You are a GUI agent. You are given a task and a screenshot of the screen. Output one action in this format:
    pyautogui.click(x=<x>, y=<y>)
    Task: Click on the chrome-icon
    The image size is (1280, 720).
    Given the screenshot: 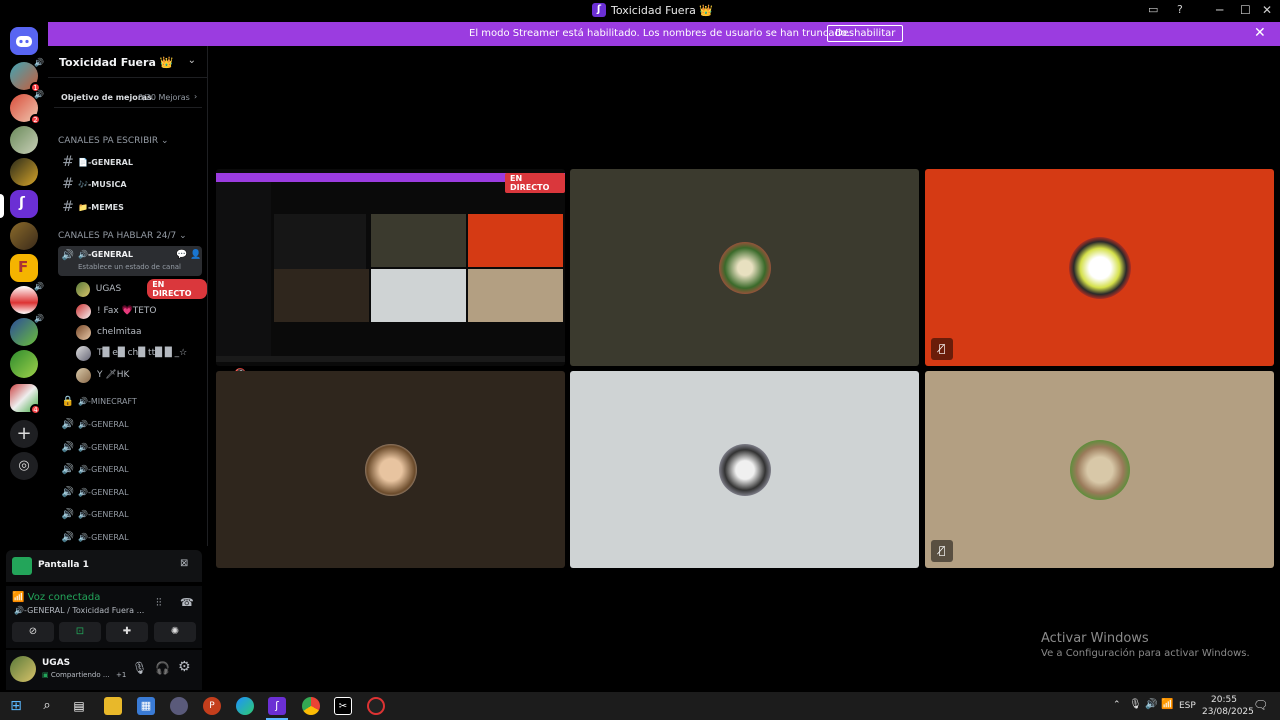 What is the action you would take?
    pyautogui.click(x=311, y=706)
    